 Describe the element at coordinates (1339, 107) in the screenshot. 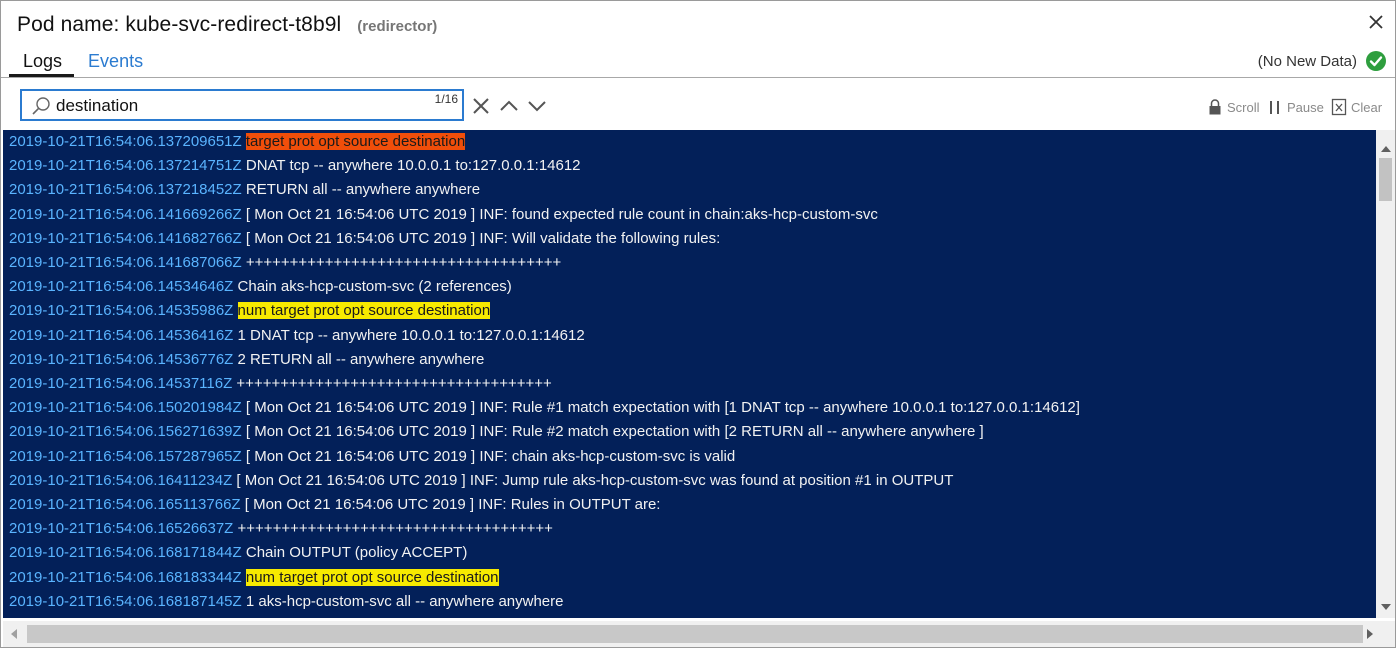

I see `clear-log-icon` at that location.